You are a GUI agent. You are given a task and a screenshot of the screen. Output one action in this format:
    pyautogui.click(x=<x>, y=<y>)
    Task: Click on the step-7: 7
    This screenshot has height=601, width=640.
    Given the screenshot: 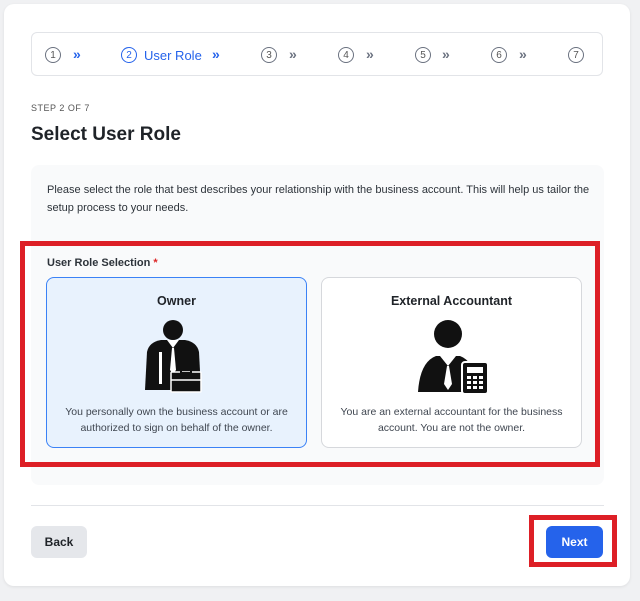 What is the action you would take?
    pyautogui.click(x=576, y=55)
    